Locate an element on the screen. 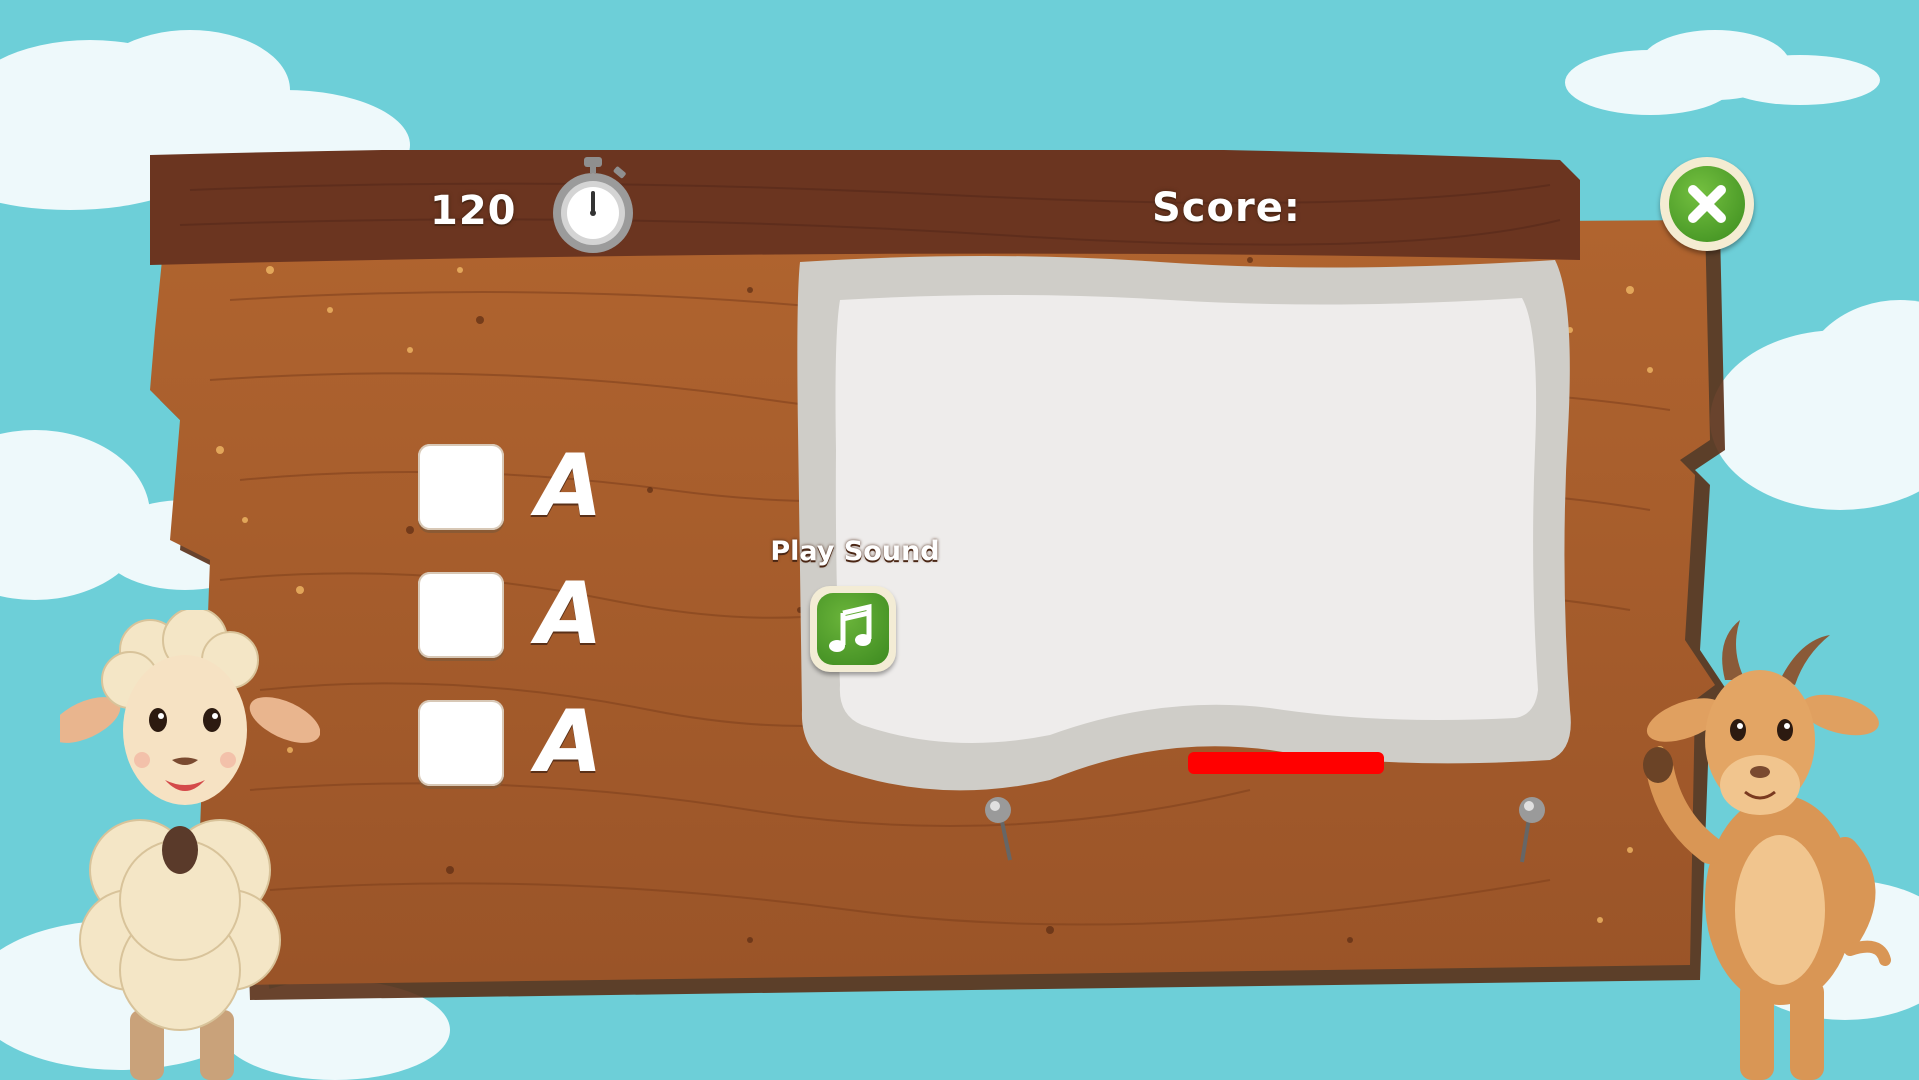 The image size is (1919, 1080). close-button is located at coordinates (1707, 204).